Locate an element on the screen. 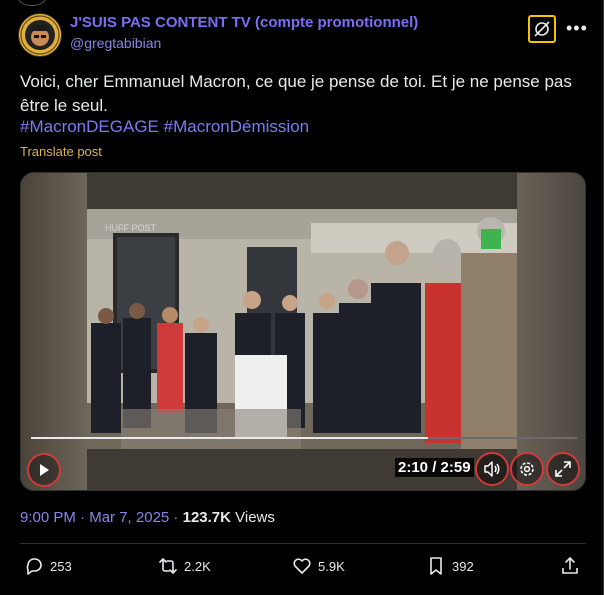 This screenshot has height=595, width=604. translate-post-link: Translate post is located at coordinates (61, 151).